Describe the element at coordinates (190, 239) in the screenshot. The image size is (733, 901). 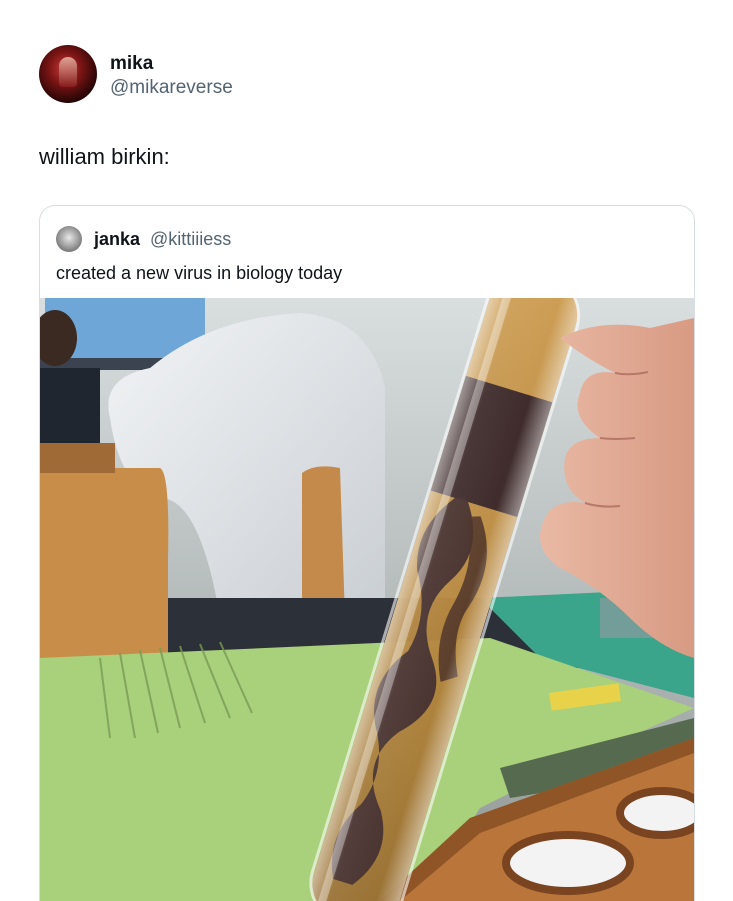
I see `quoted-author-handle: @kittiiiess` at that location.